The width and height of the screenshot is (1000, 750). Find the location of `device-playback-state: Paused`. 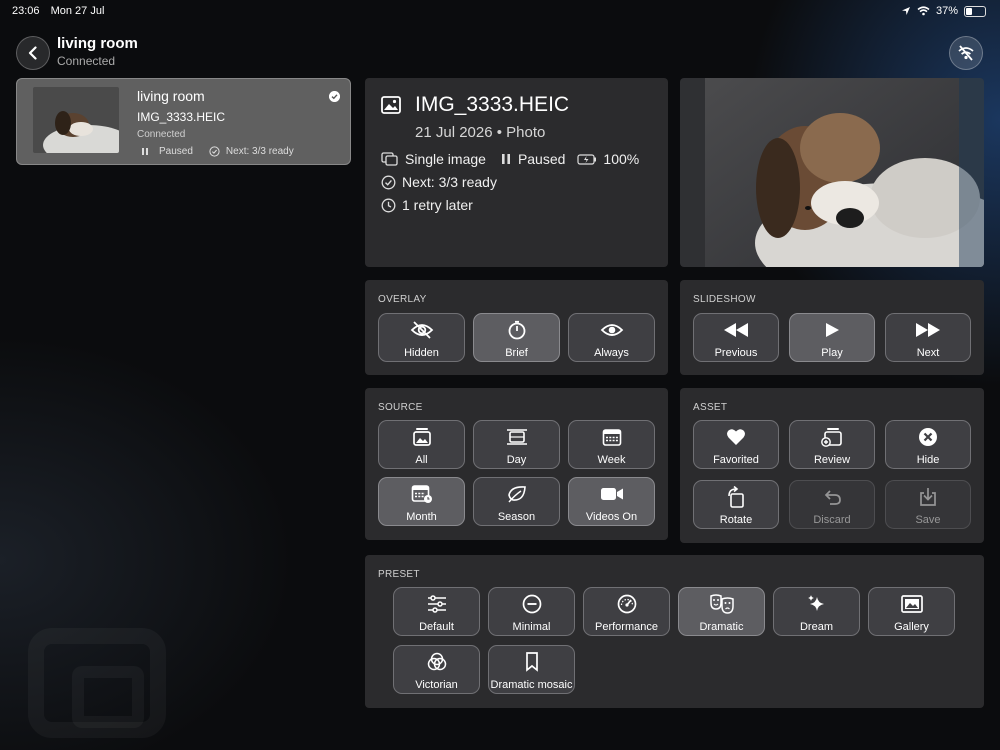

device-playback-state: Paused is located at coordinates (176, 151).